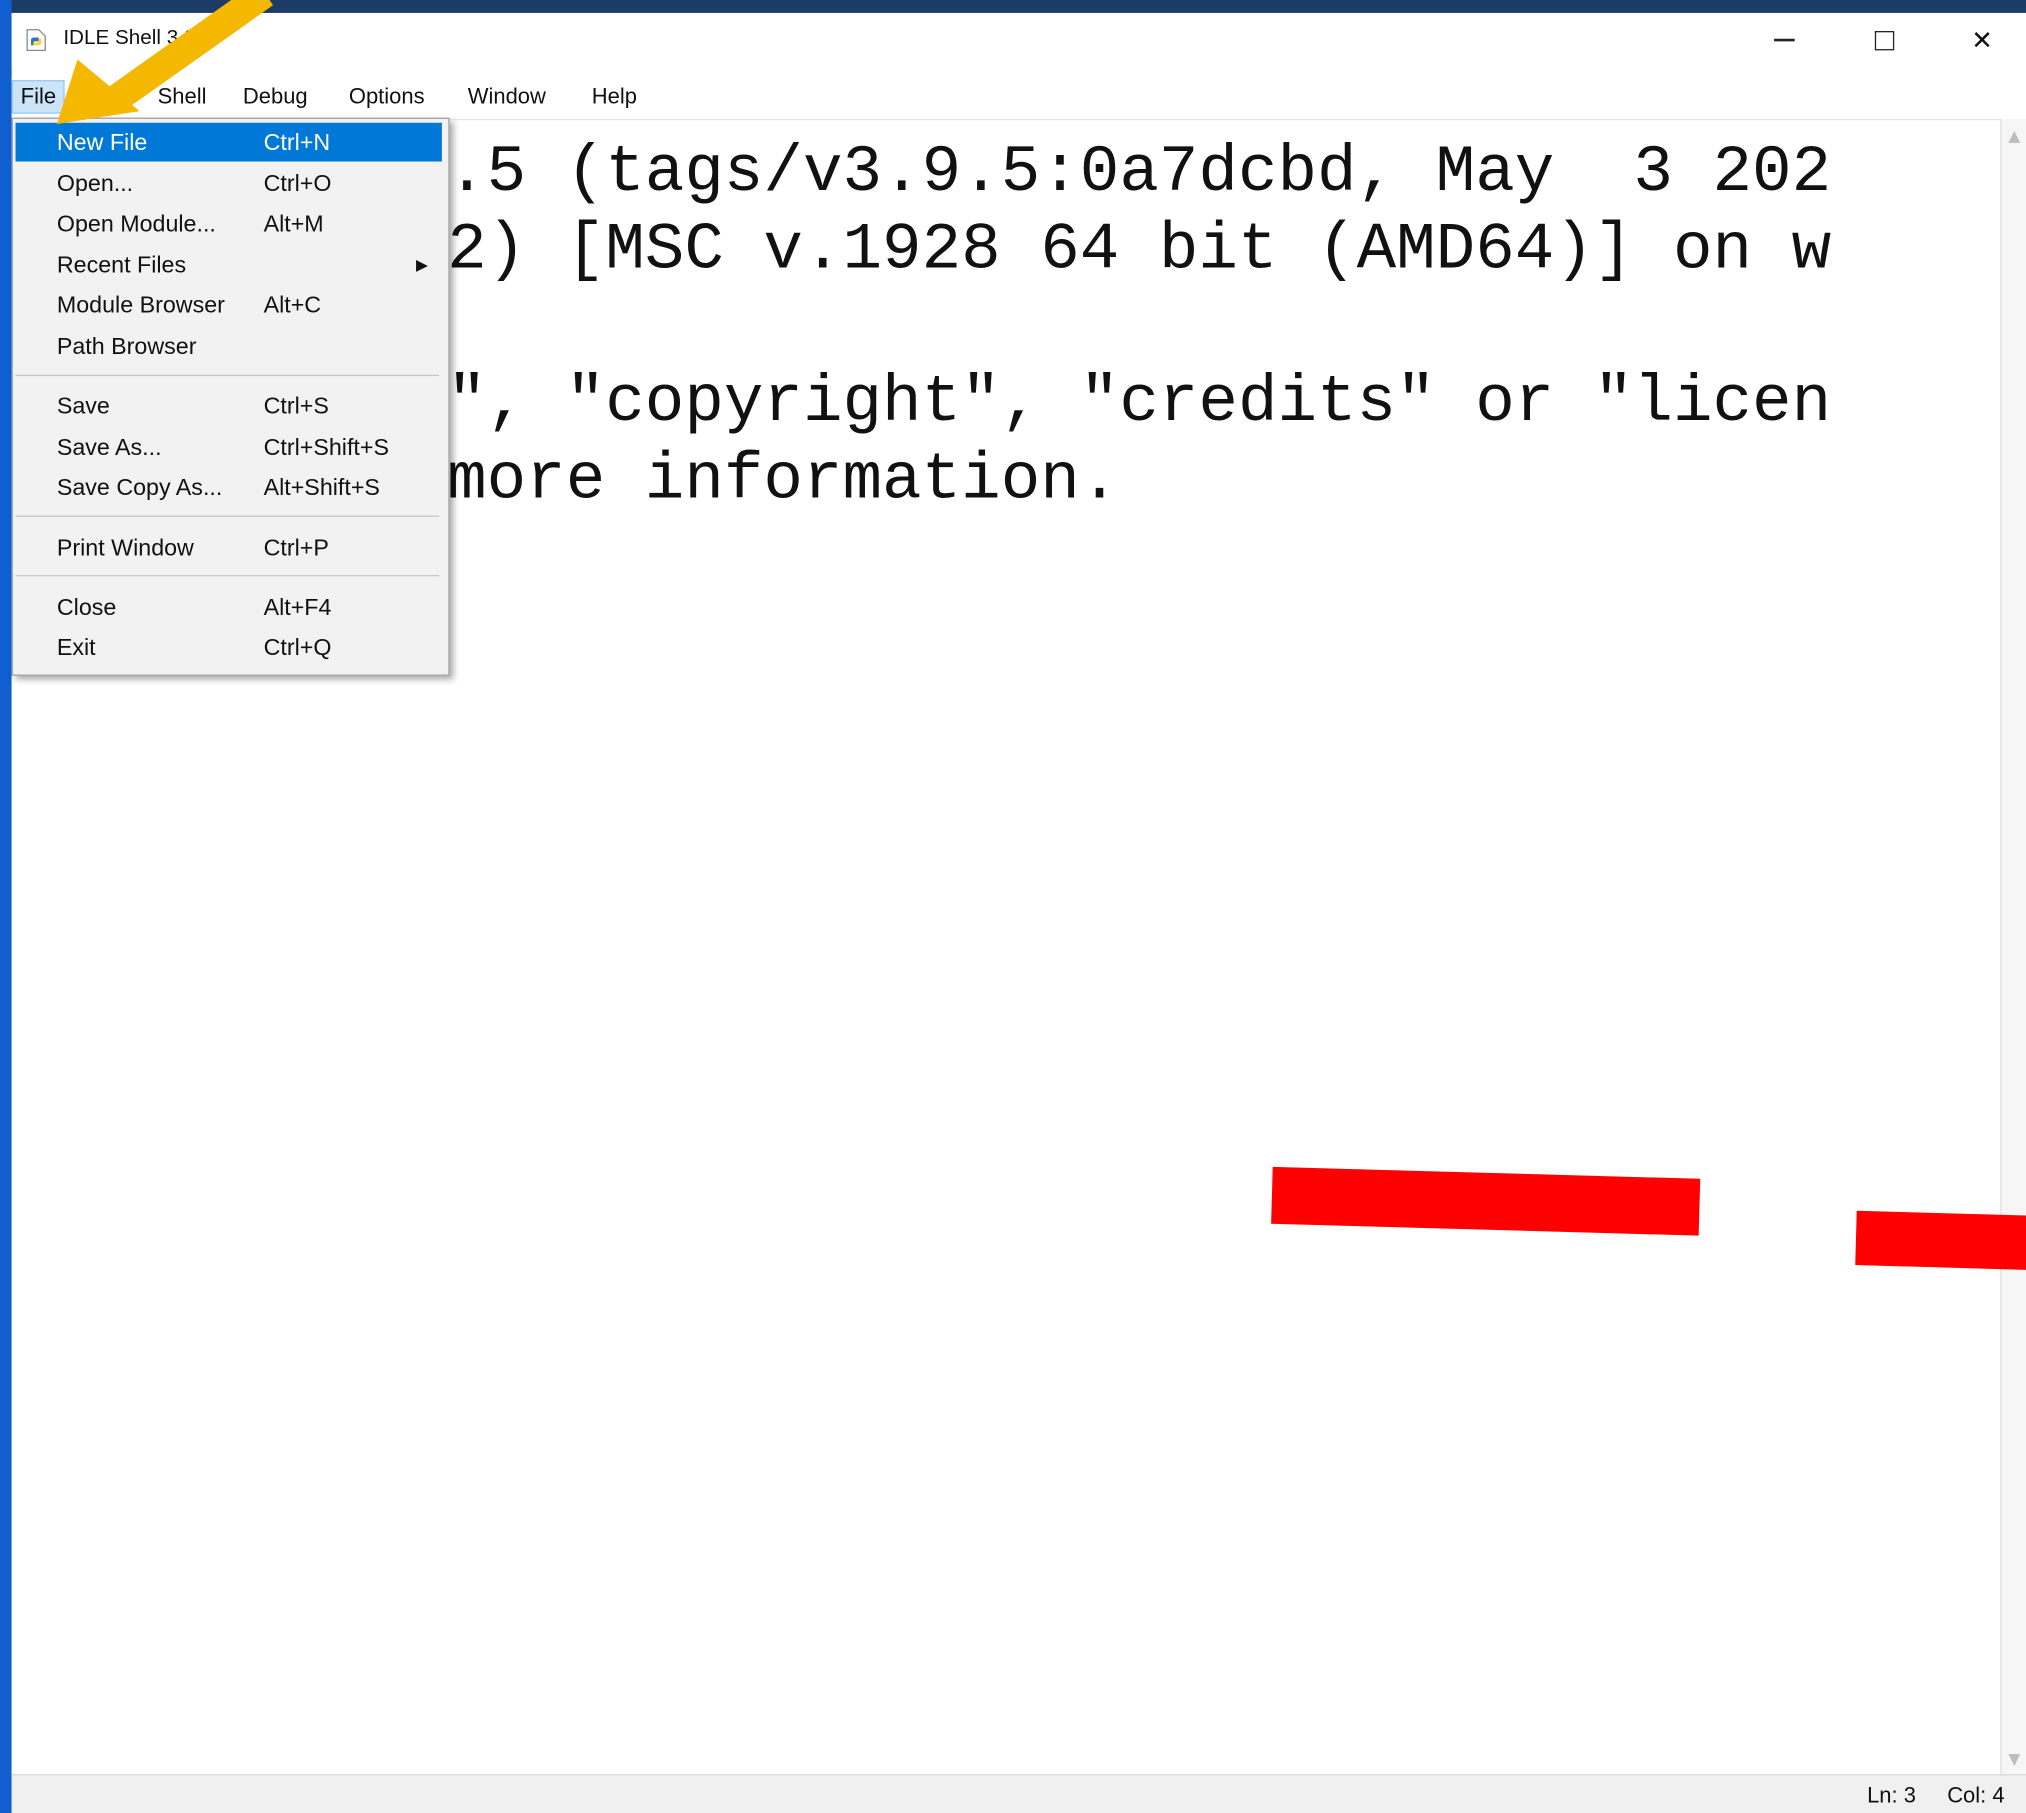 The width and height of the screenshot is (2026, 1813). I want to click on menu-item-path-browser: Path Browser, so click(229, 346).